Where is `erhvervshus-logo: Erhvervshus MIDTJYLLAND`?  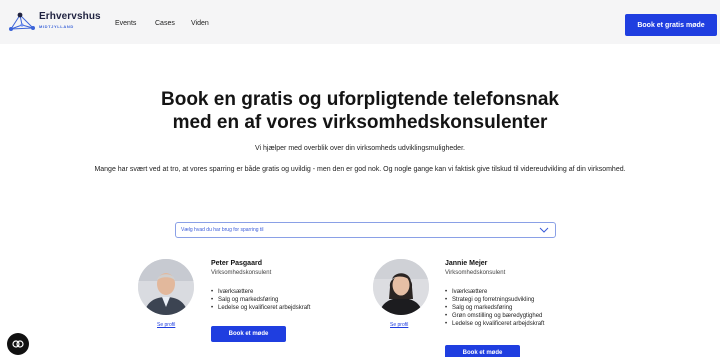 erhvervshus-logo: Erhvervshus MIDTJYLLAND is located at coordinates (58, 22).